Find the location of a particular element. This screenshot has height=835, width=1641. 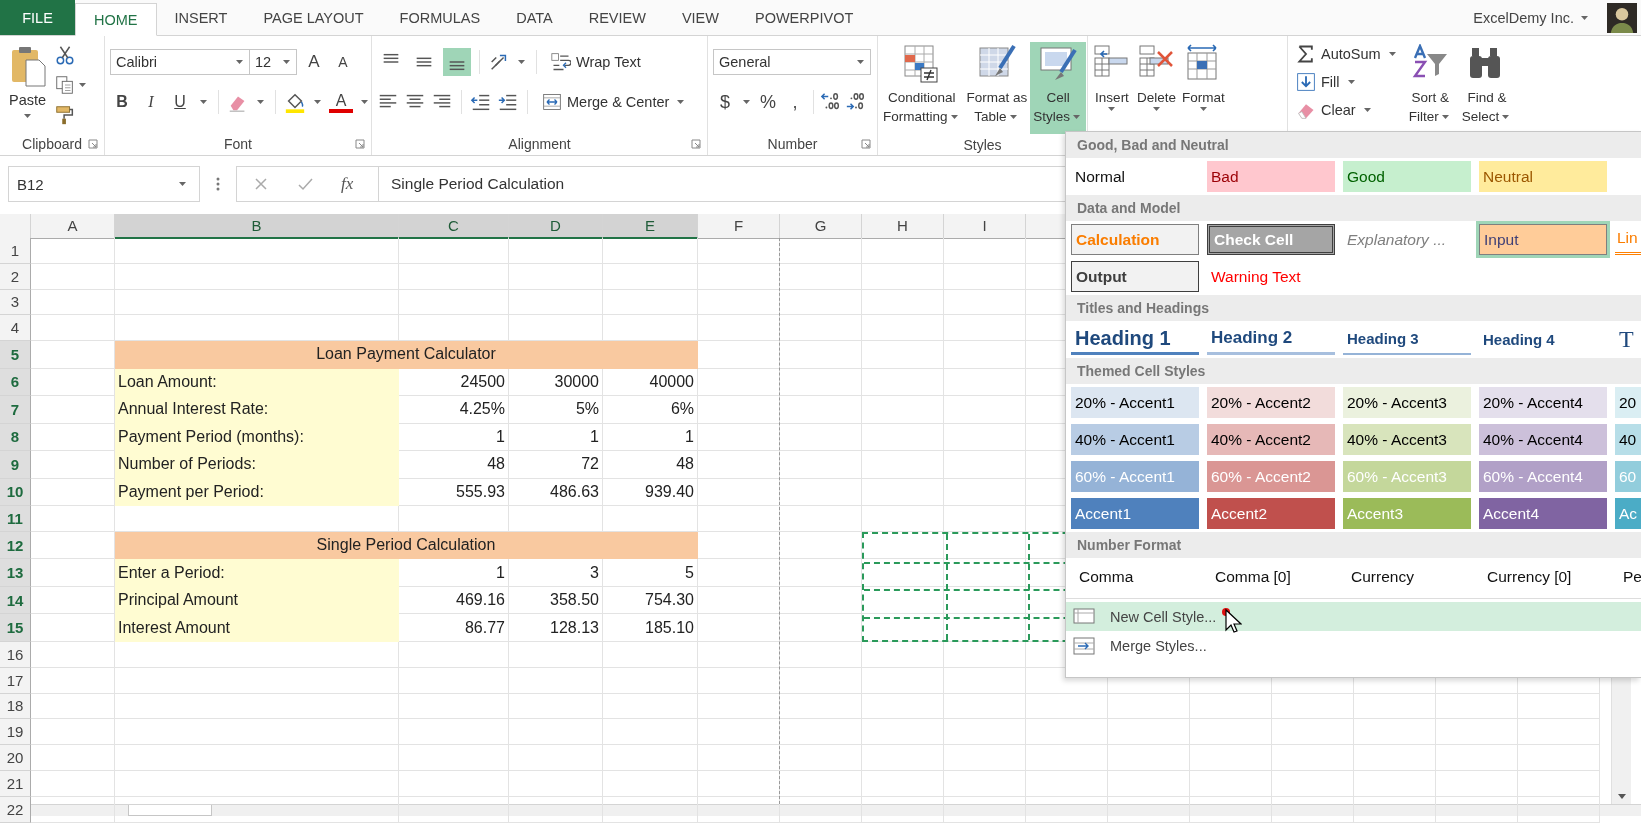

row-header: 16 is located at coordinates (15, 655).